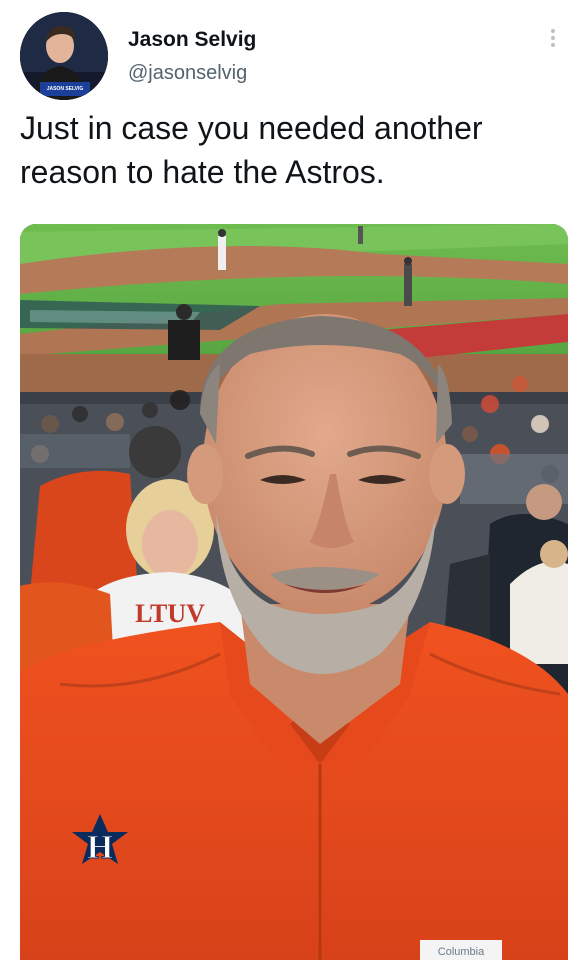  I want to click on avatar-image: JASON SELVIG, so click(64, 56).